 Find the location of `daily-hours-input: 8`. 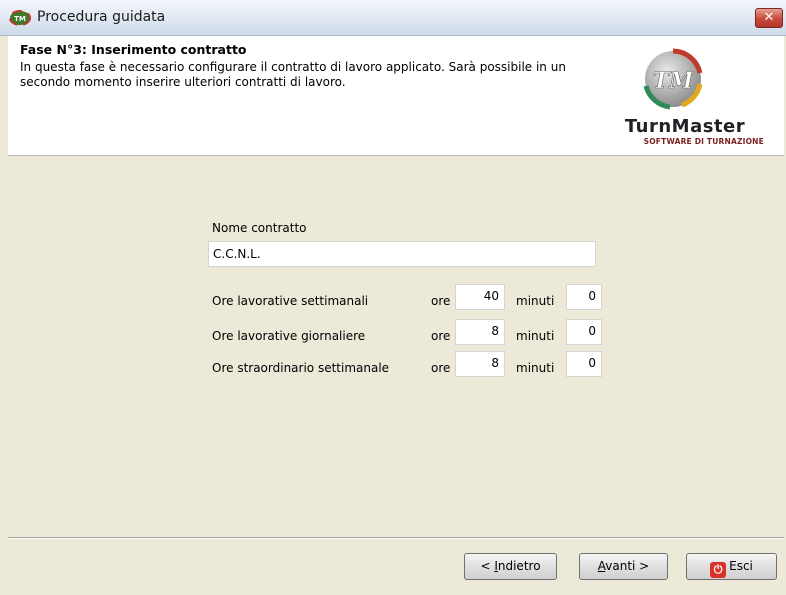

daily-hours-input: 8 is located at coordinates (480, 332).